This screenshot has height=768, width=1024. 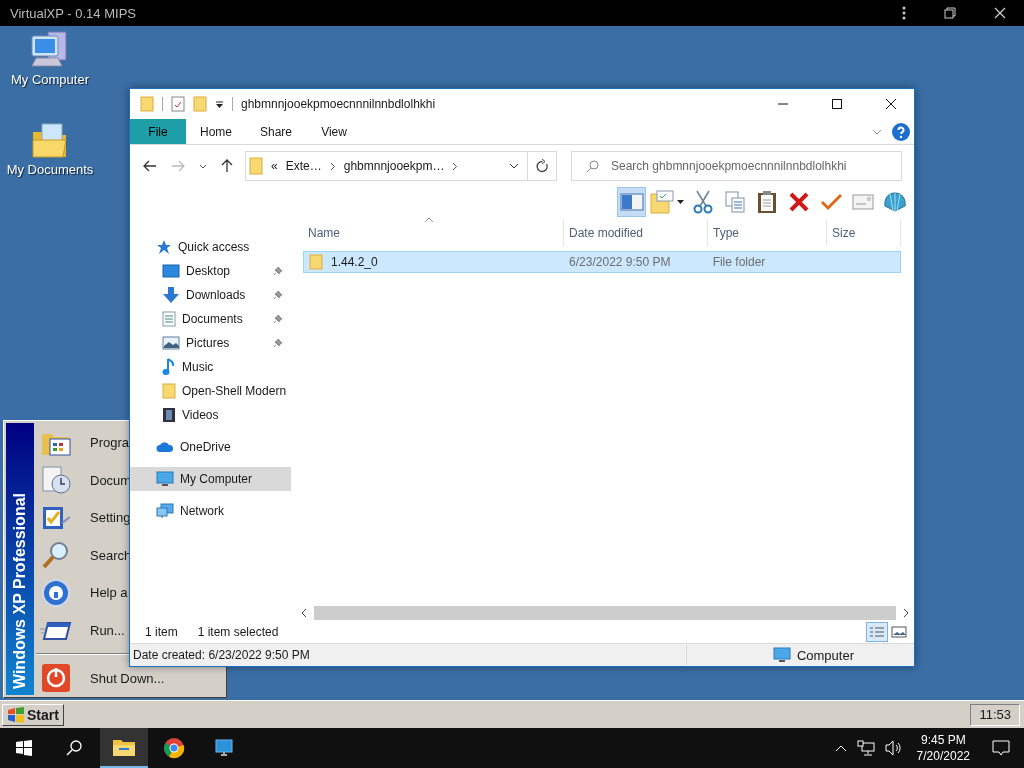 I want to click on nav-item: Open-Shell Modern, so click(x=210, y=391).